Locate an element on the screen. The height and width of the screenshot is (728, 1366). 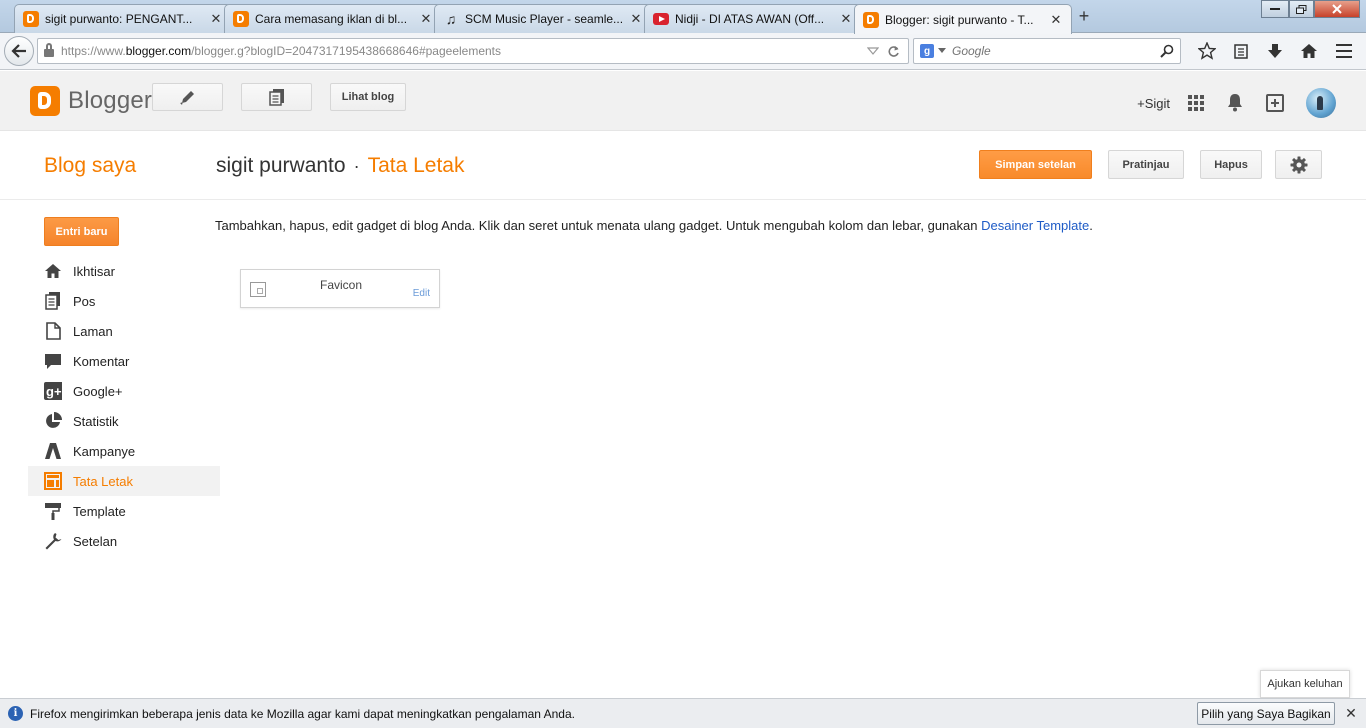
sidebar-item-comments: Komentar is located at coordinates (124, 361).